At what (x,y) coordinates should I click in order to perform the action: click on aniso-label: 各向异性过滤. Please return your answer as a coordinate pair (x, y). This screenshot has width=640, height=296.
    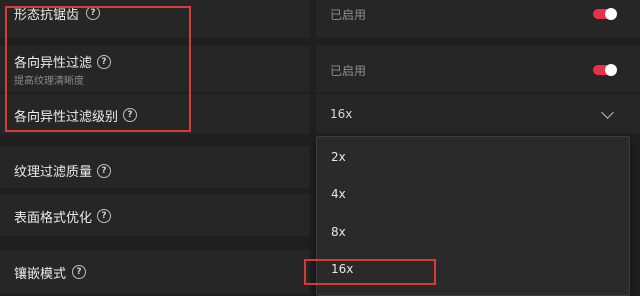
    Looking at the image, I should click on (53, 63).